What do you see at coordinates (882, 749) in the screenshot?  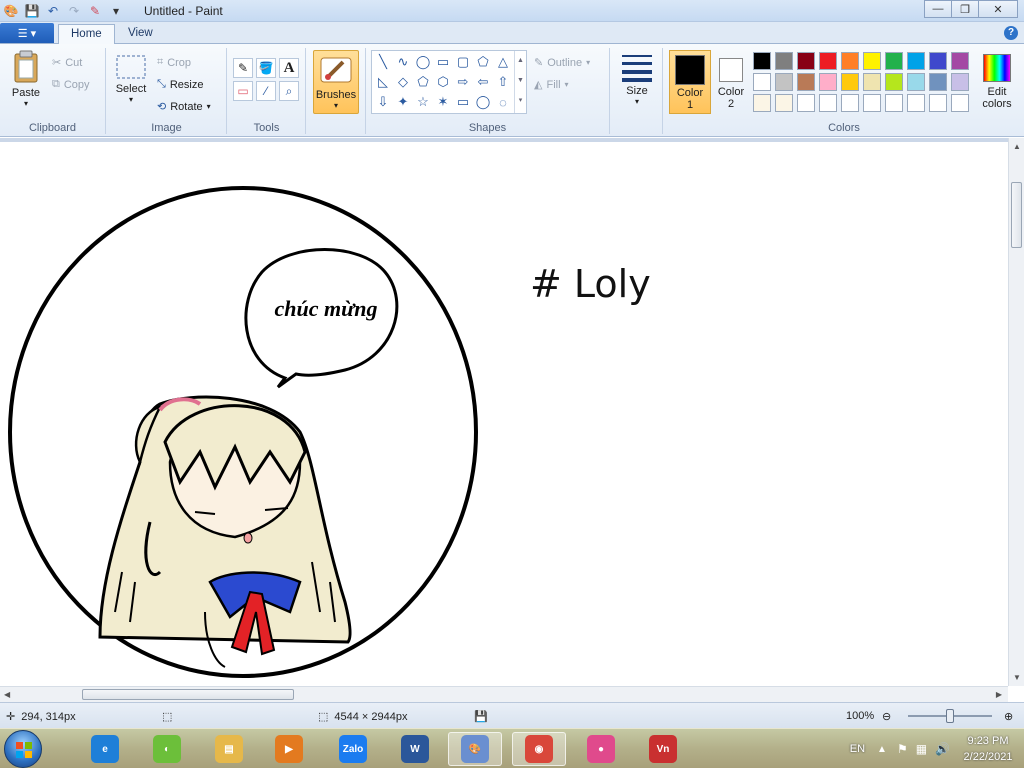 I see `show-hidden-icons-icon: ▲` at bounding box center [882, 749].